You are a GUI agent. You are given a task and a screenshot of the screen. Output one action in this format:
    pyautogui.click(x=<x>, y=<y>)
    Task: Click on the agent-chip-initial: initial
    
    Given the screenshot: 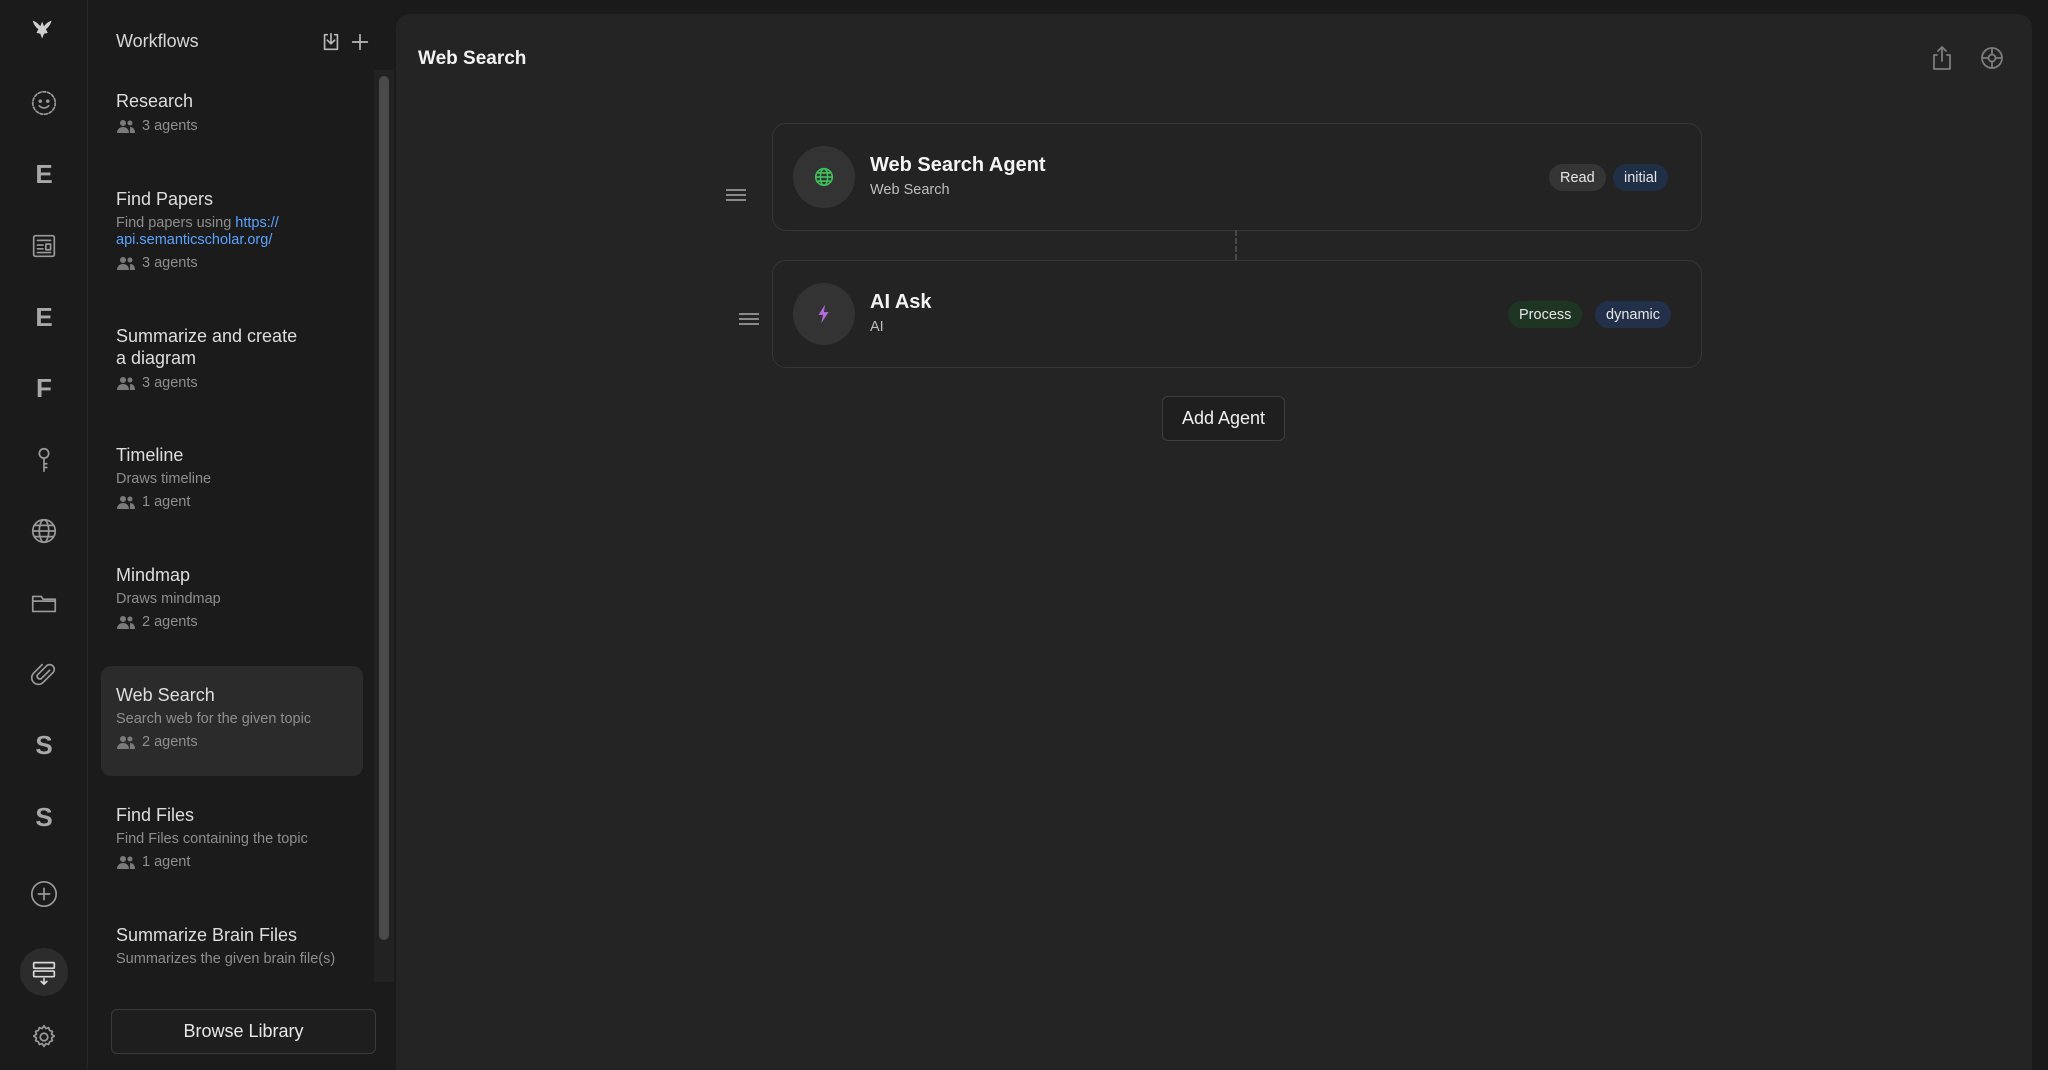 What is the action you would take?
    pyautogui.click(x=1641, y=177)
    